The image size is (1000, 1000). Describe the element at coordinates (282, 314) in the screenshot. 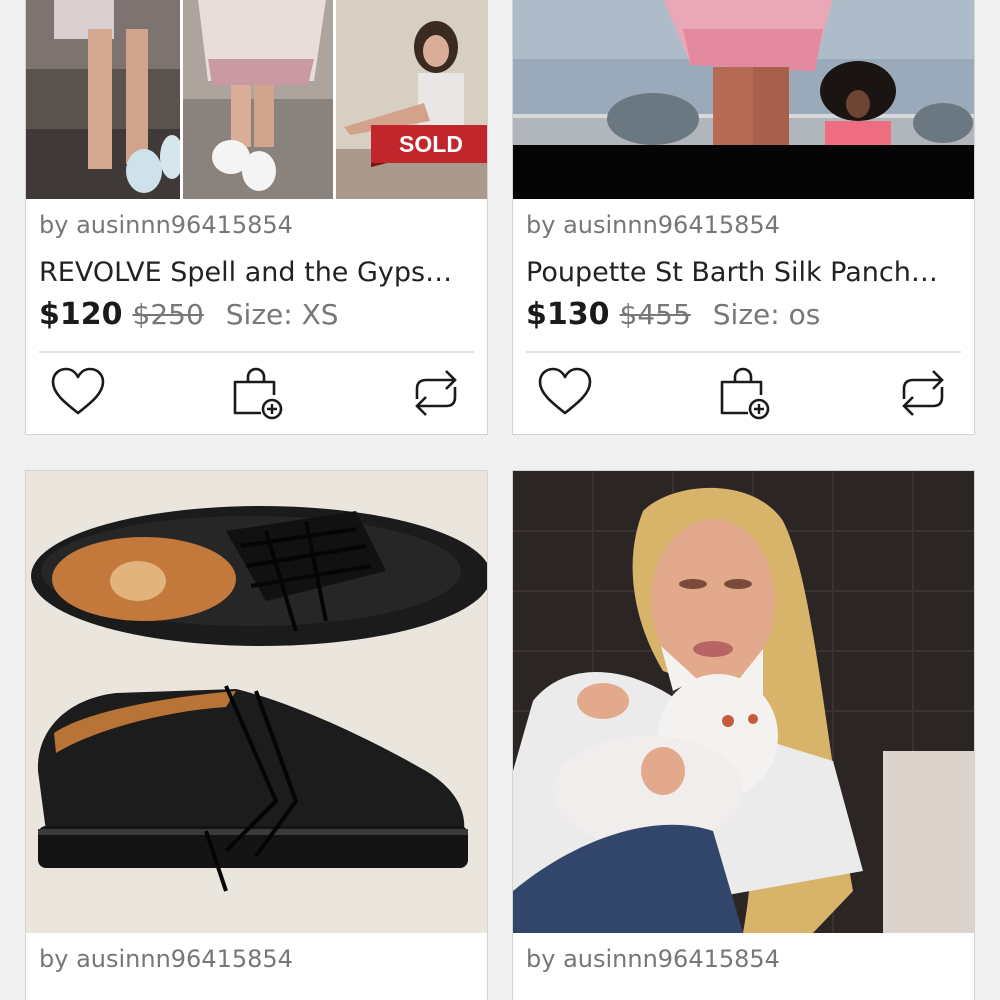

I see `size-label: Size: XS` at that location.